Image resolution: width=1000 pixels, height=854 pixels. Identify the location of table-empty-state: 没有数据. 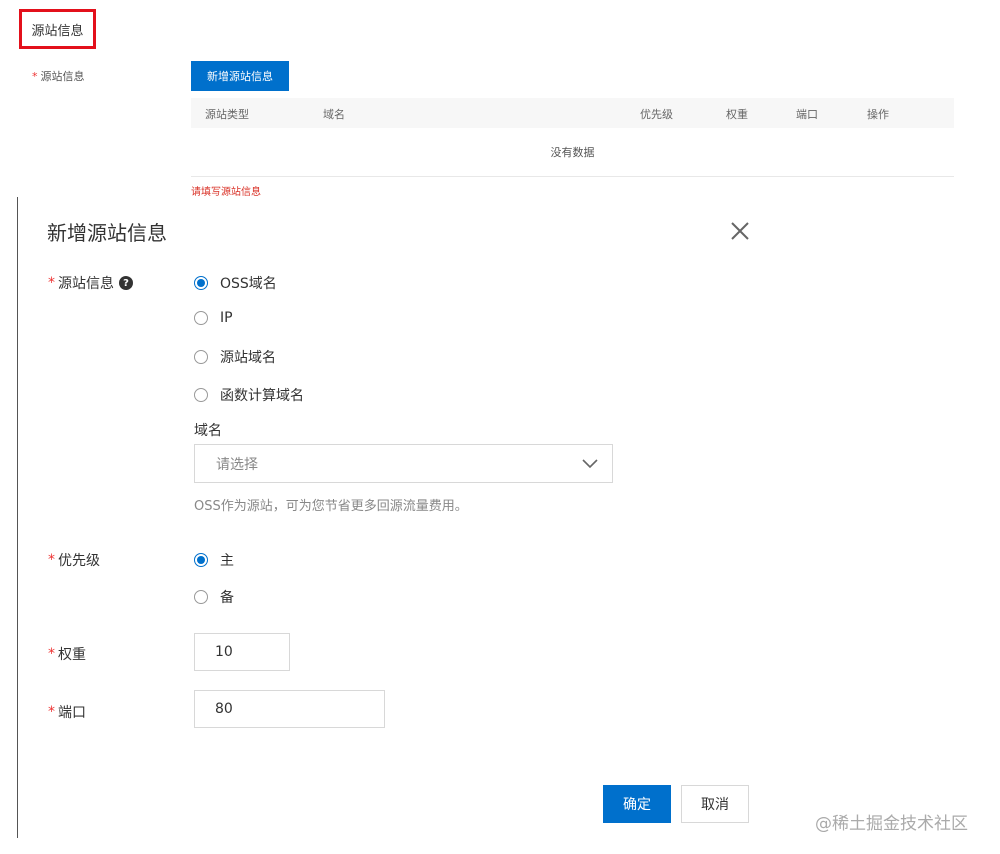
(572, 152).